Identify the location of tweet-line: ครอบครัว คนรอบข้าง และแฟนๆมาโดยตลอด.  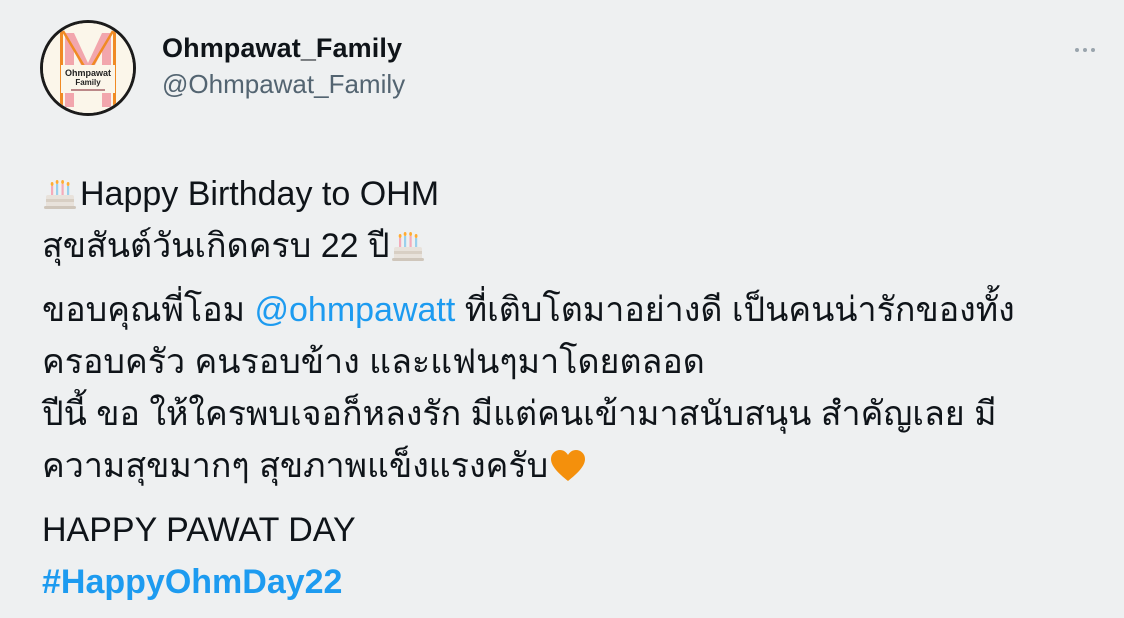
(572, 362).